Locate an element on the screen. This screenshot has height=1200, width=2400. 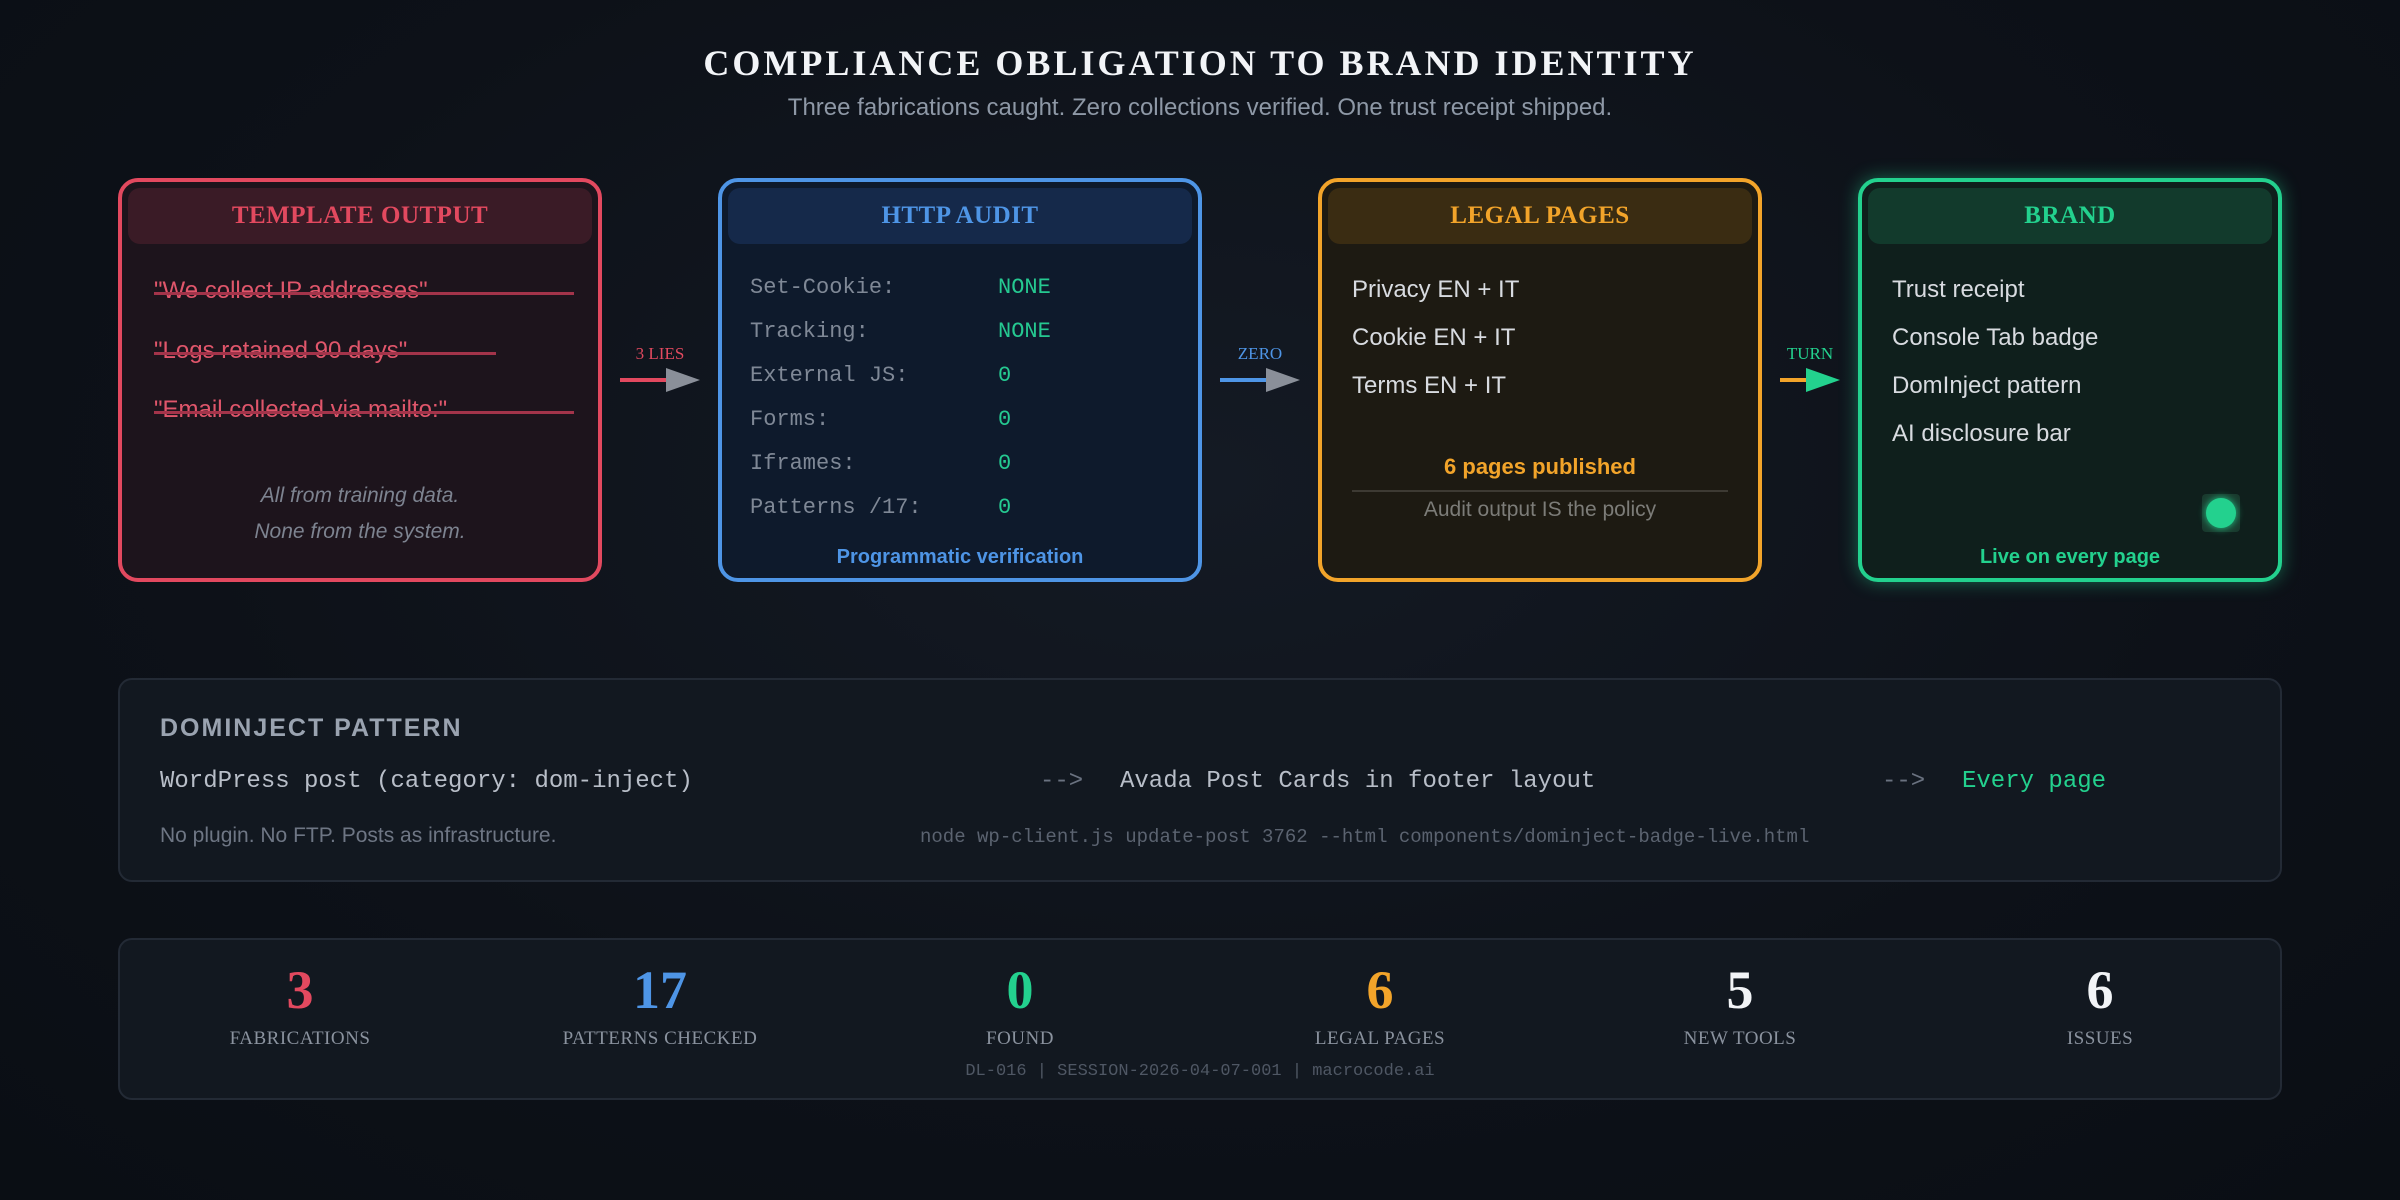
stat-patterns-checked: 17 PATTERNS CHECKED is located at coordinates (660, 1004).